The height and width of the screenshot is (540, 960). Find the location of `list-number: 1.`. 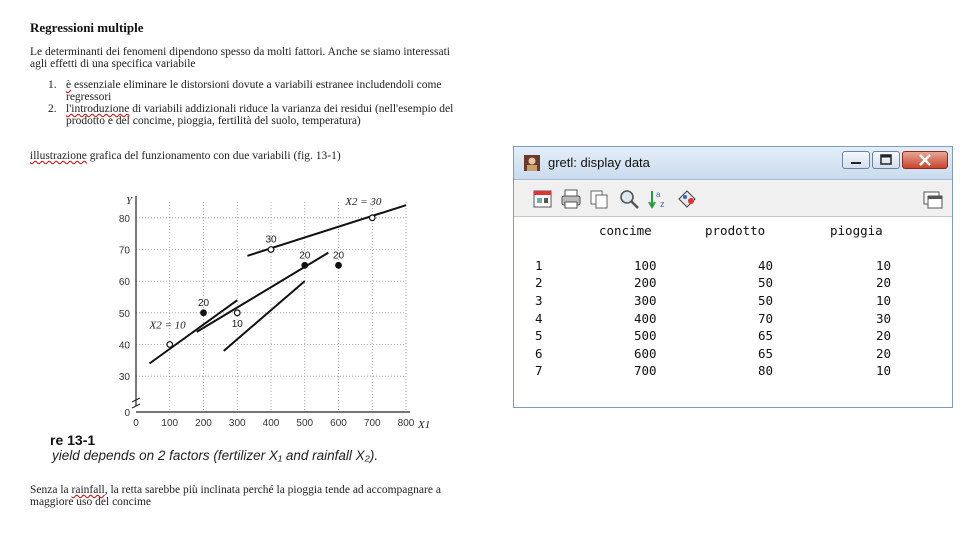

list-number: 1. is located at coordinates (52, 85).